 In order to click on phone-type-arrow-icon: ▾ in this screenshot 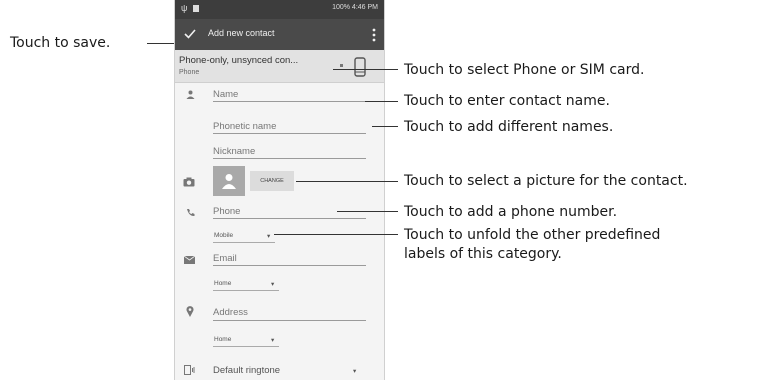, I will do `click(268, 236)`.